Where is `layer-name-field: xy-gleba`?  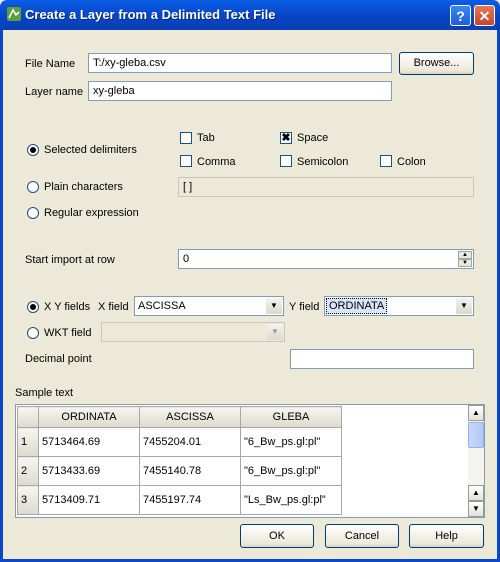 layer-name-field: xy-gleba is located at coordinates (240, 91).